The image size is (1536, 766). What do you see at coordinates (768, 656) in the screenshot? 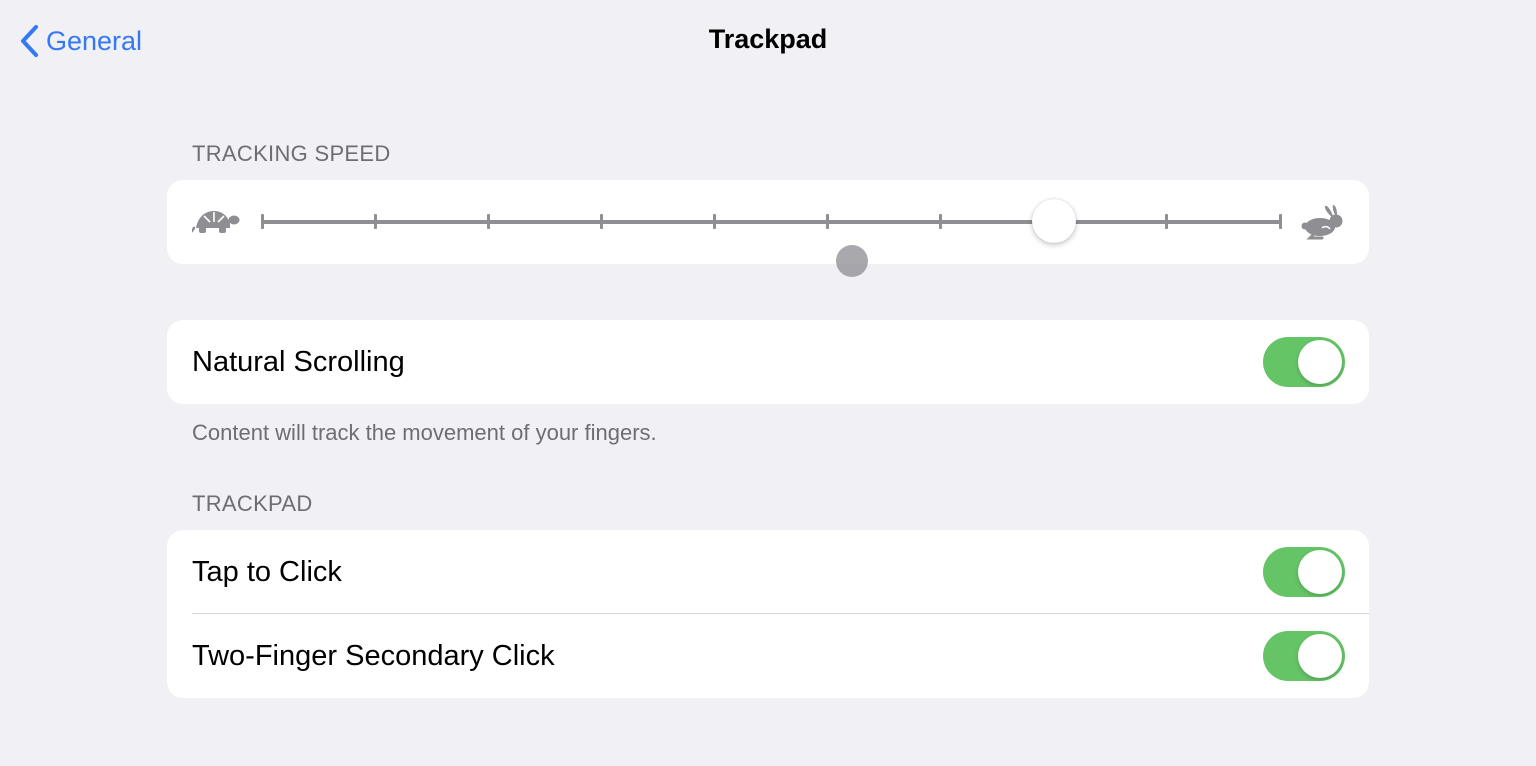
I see `two-finger-secondary-click-row: Two-Finger Secondary Click` at bounding box center [768, 656].